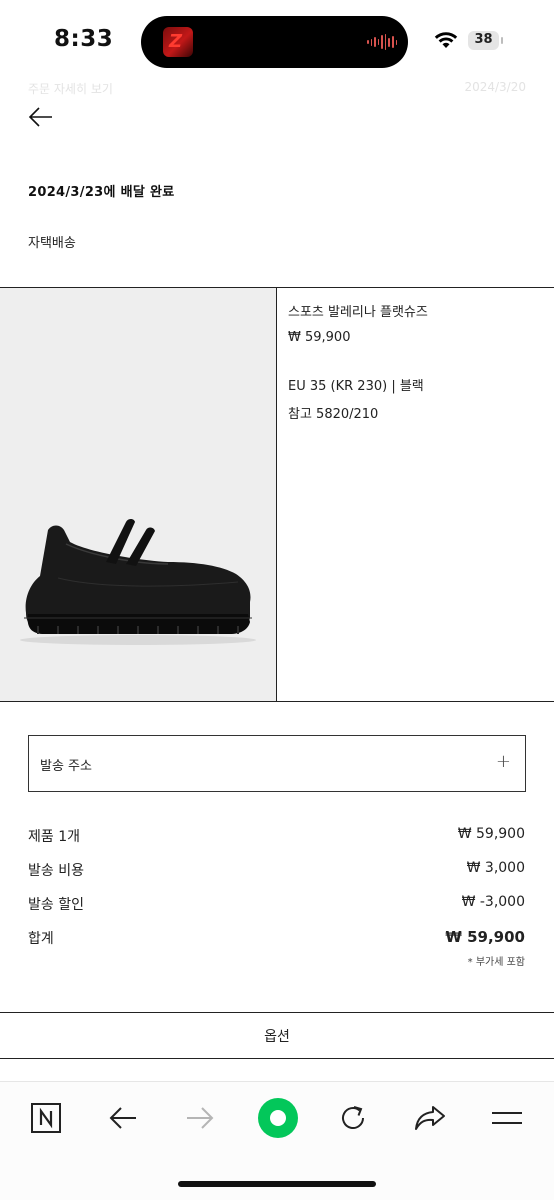 The height and width of the screenshot is (1200, 554). What do you see at coordinates (496, 962) in the screenshot?
I see `vat-note: * 부가세 포함` at bounding box center [496, 962].